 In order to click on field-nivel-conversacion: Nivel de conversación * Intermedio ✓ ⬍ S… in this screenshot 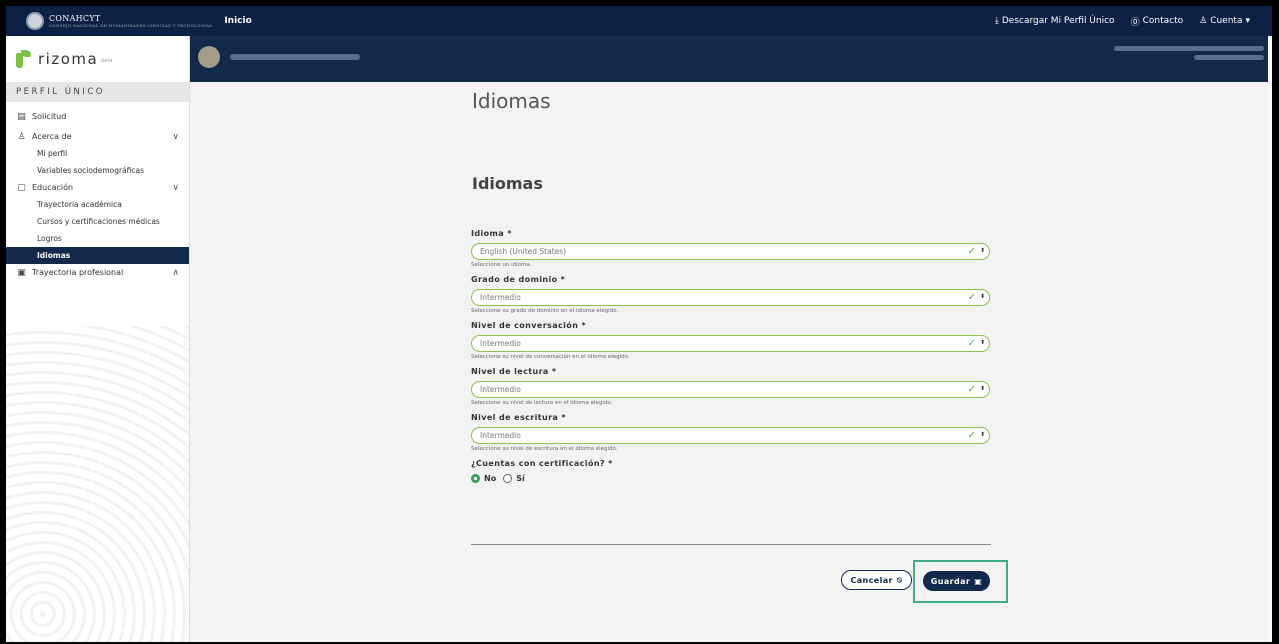, I will do `click(732, 342)`.